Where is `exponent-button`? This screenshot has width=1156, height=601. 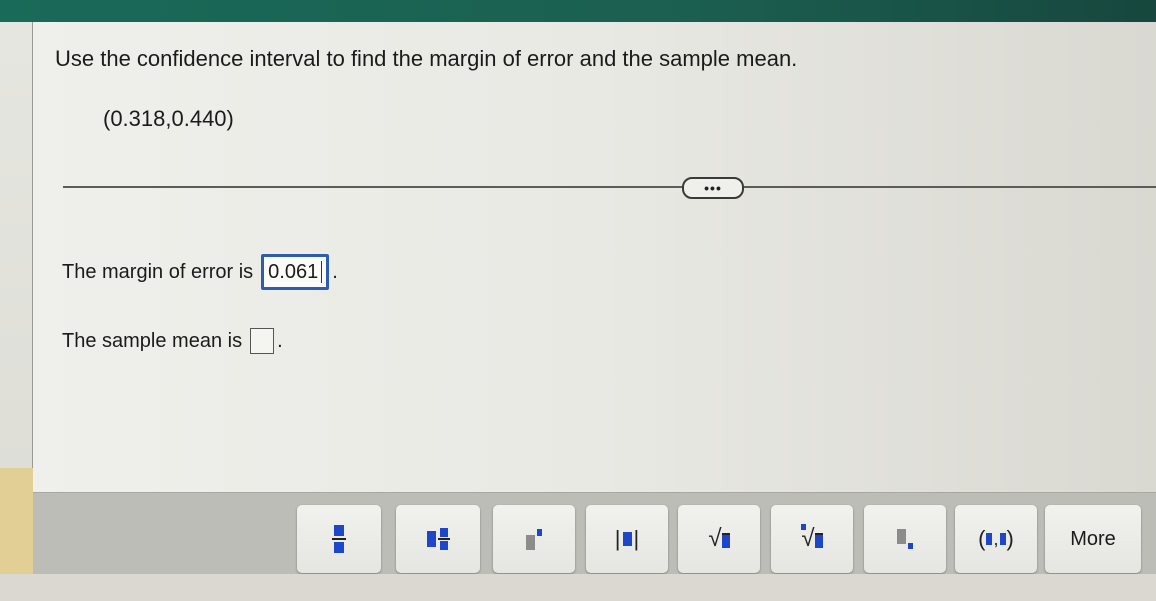 exponent-button is located at coordinates (534, 539).